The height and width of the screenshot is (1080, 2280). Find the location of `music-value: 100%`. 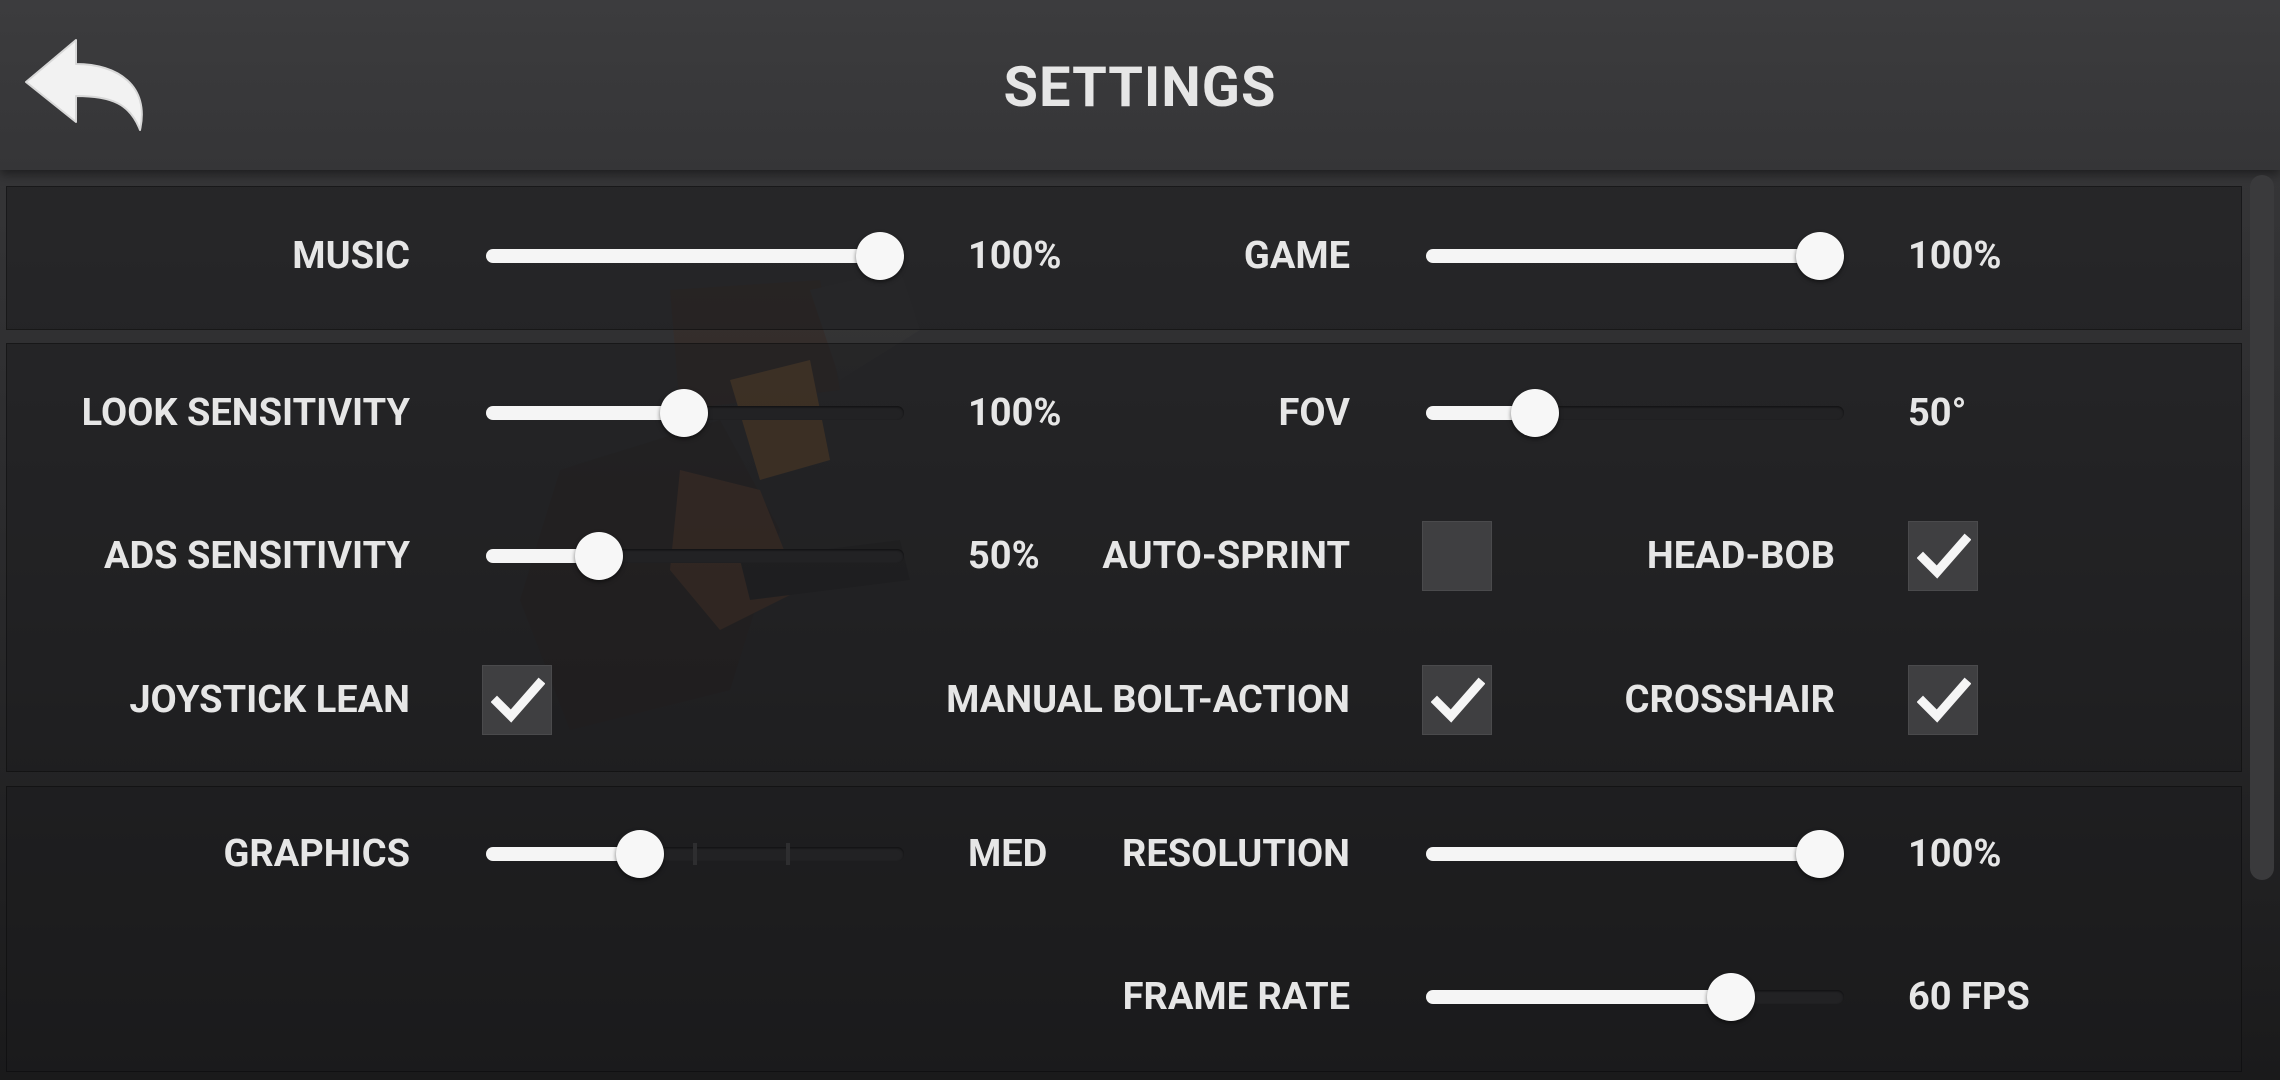

music-value: 100% is located at coordinates (1015, 256).